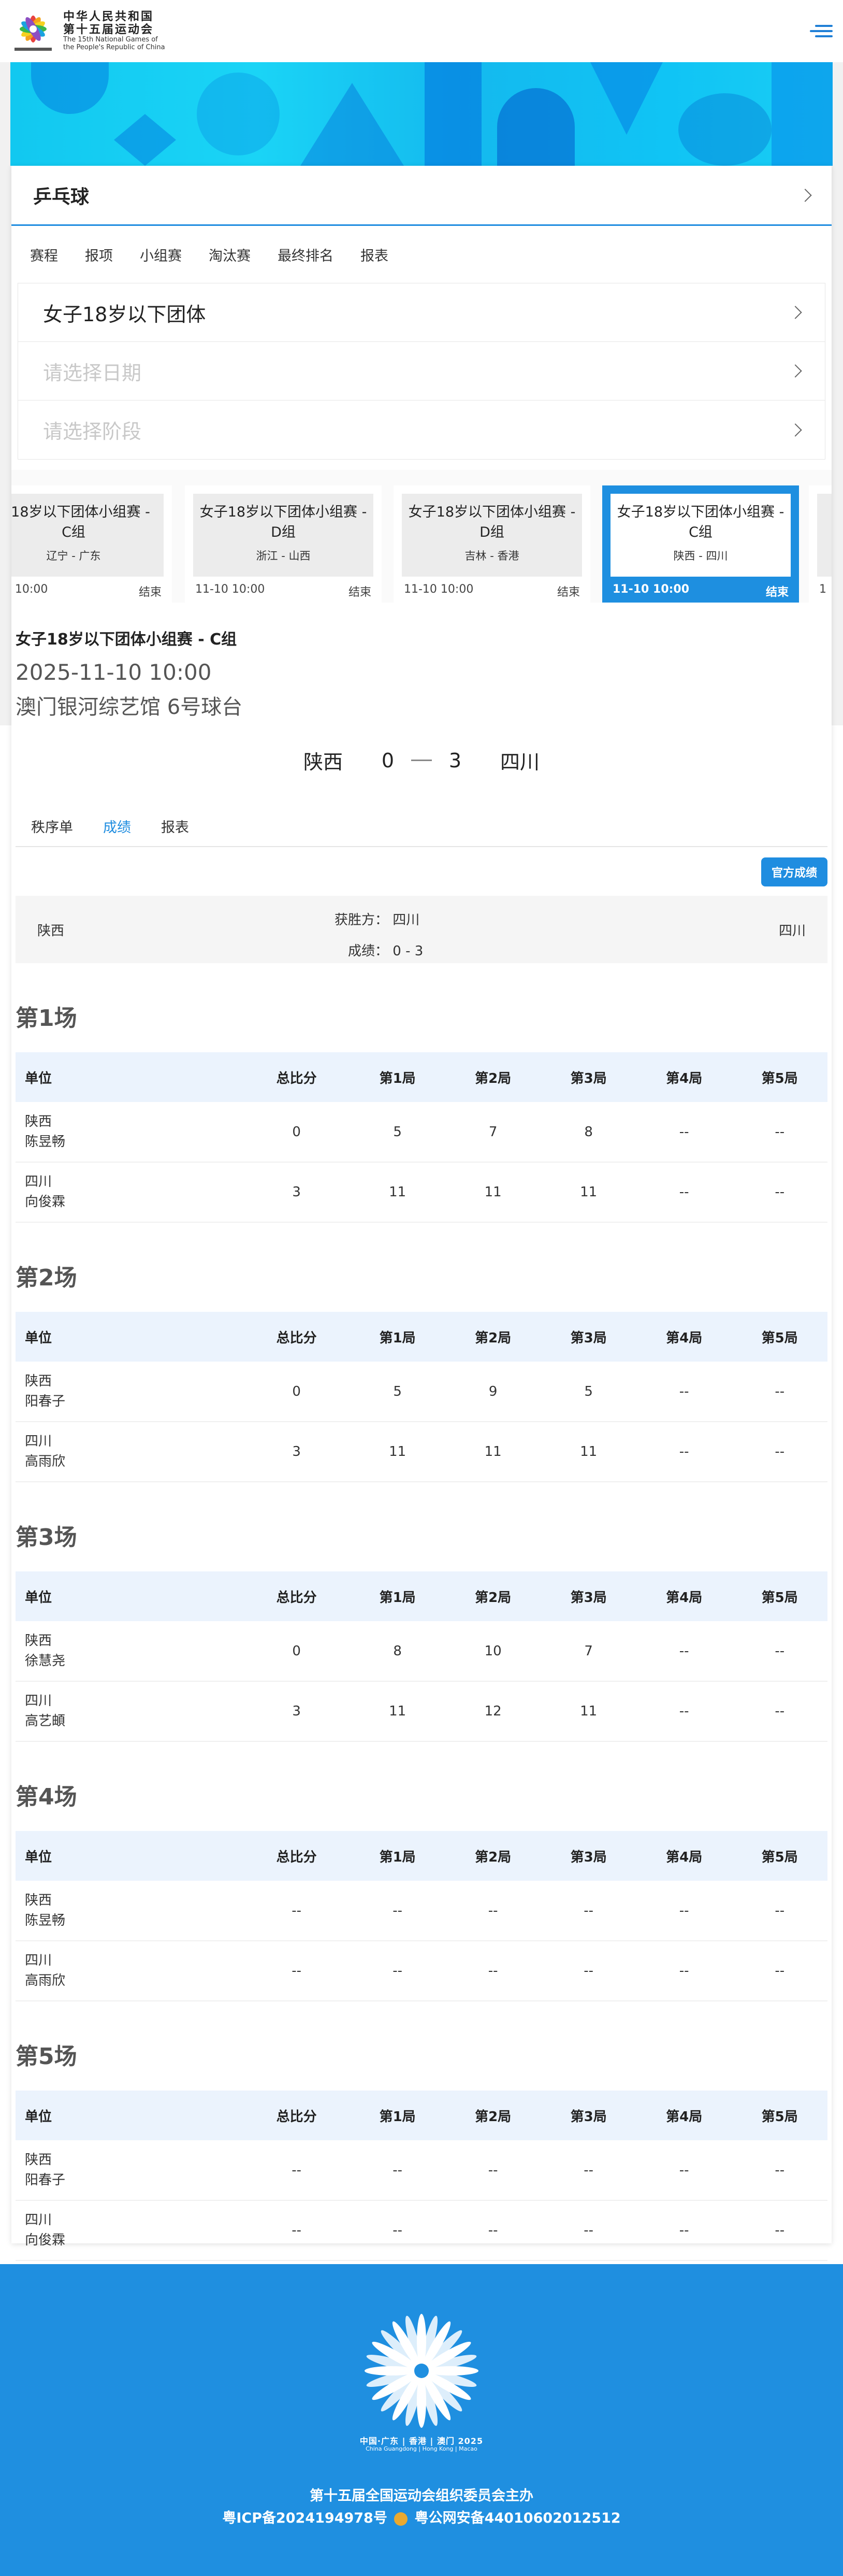 The height and width of the screenshot is (2576, 843). Describe the element at coordinates (518, 2518) in the screenshot. I see `footer-police-link: 粤公网安备44010602012512` at that location.